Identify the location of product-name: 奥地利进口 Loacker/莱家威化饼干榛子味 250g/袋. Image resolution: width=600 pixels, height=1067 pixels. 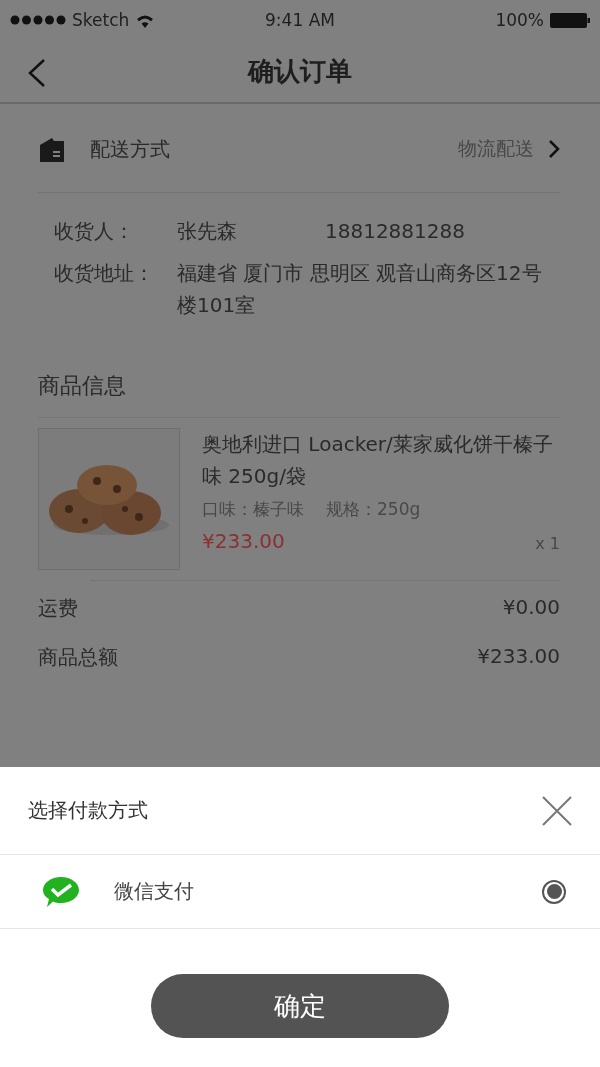
(378, 460).